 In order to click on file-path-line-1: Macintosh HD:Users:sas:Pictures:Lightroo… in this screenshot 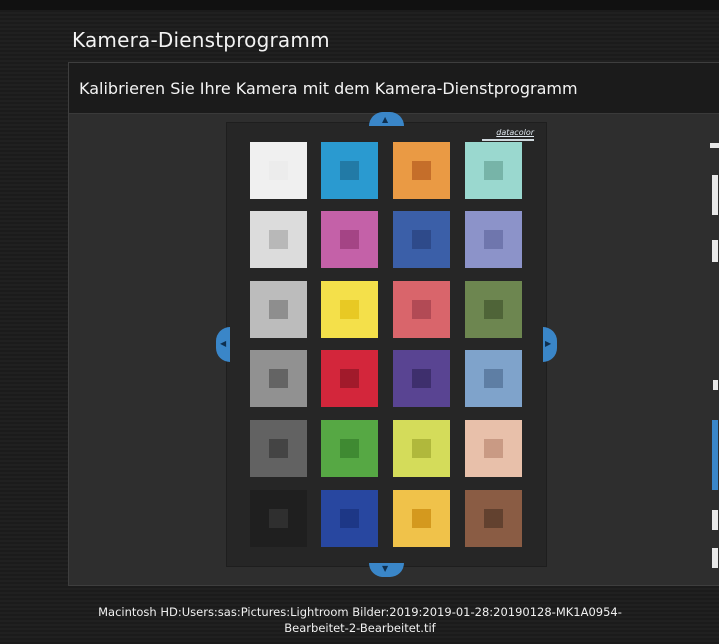, I will do `click(360, 612)`.